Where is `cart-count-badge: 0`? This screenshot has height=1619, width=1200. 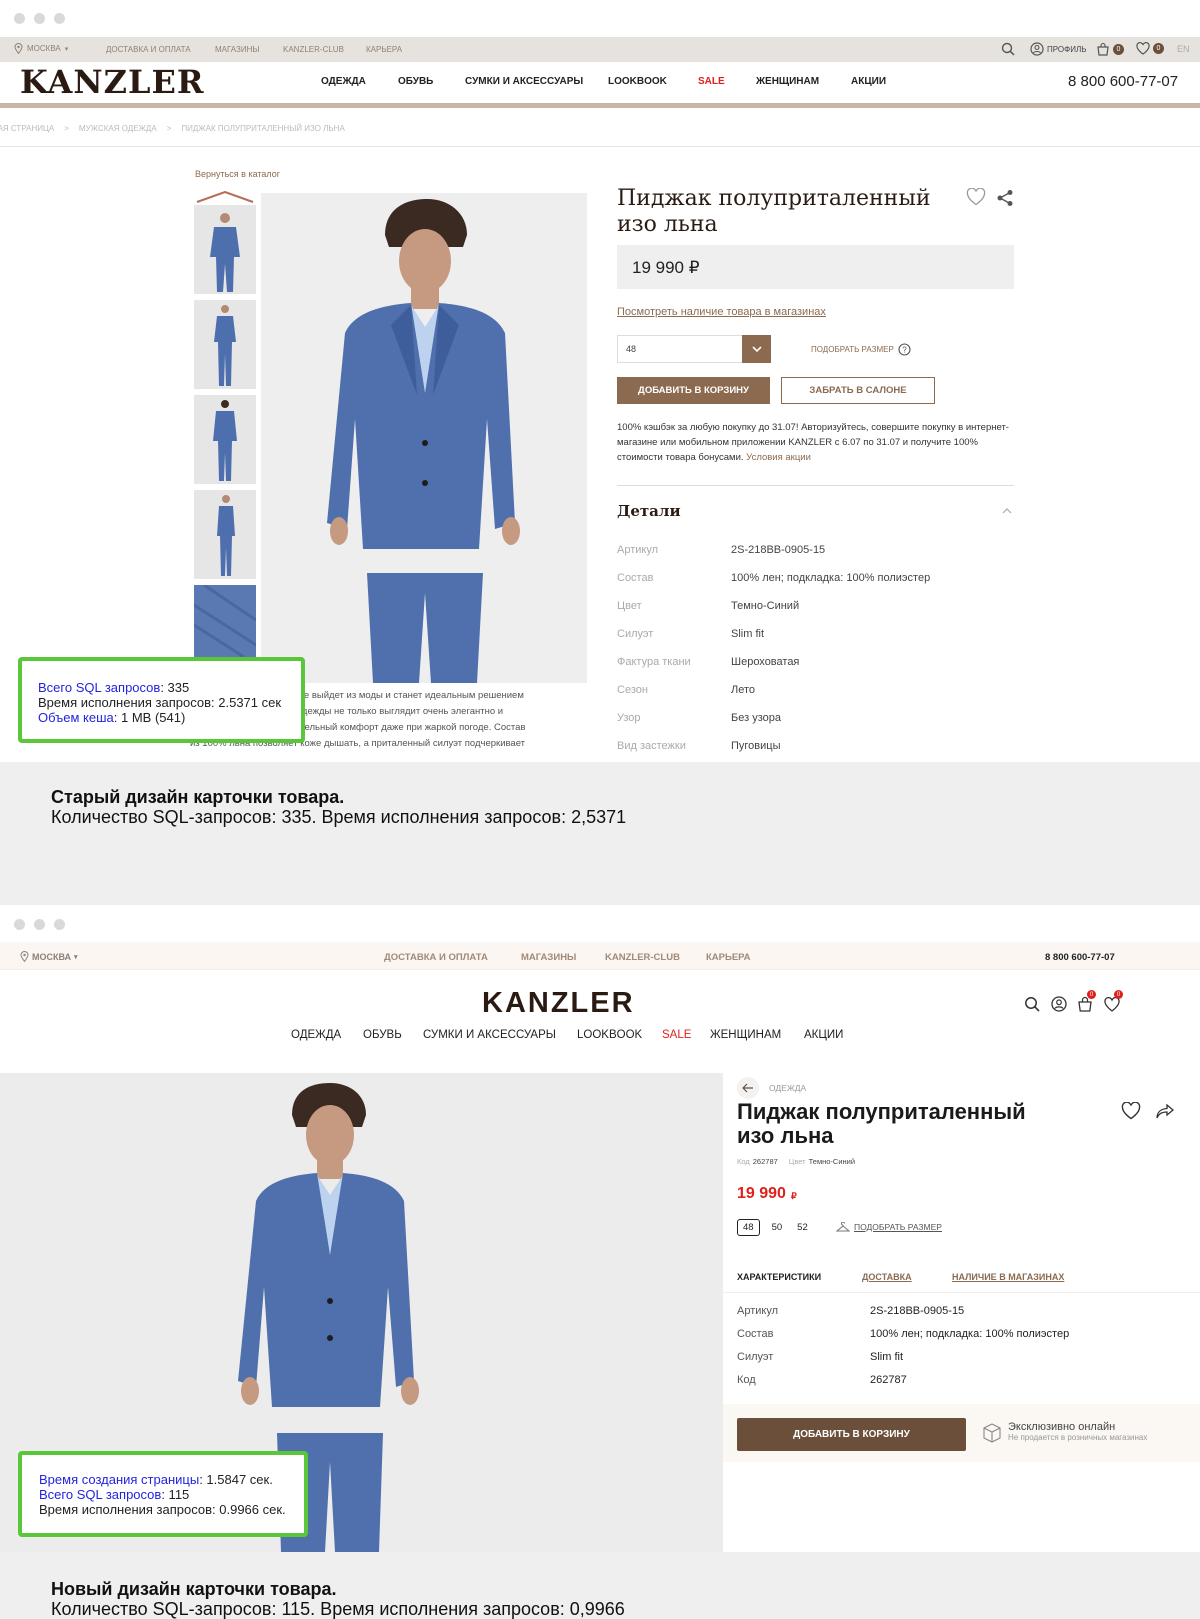 cart-count-badge: 0 is located at coordinates (1091, 994).